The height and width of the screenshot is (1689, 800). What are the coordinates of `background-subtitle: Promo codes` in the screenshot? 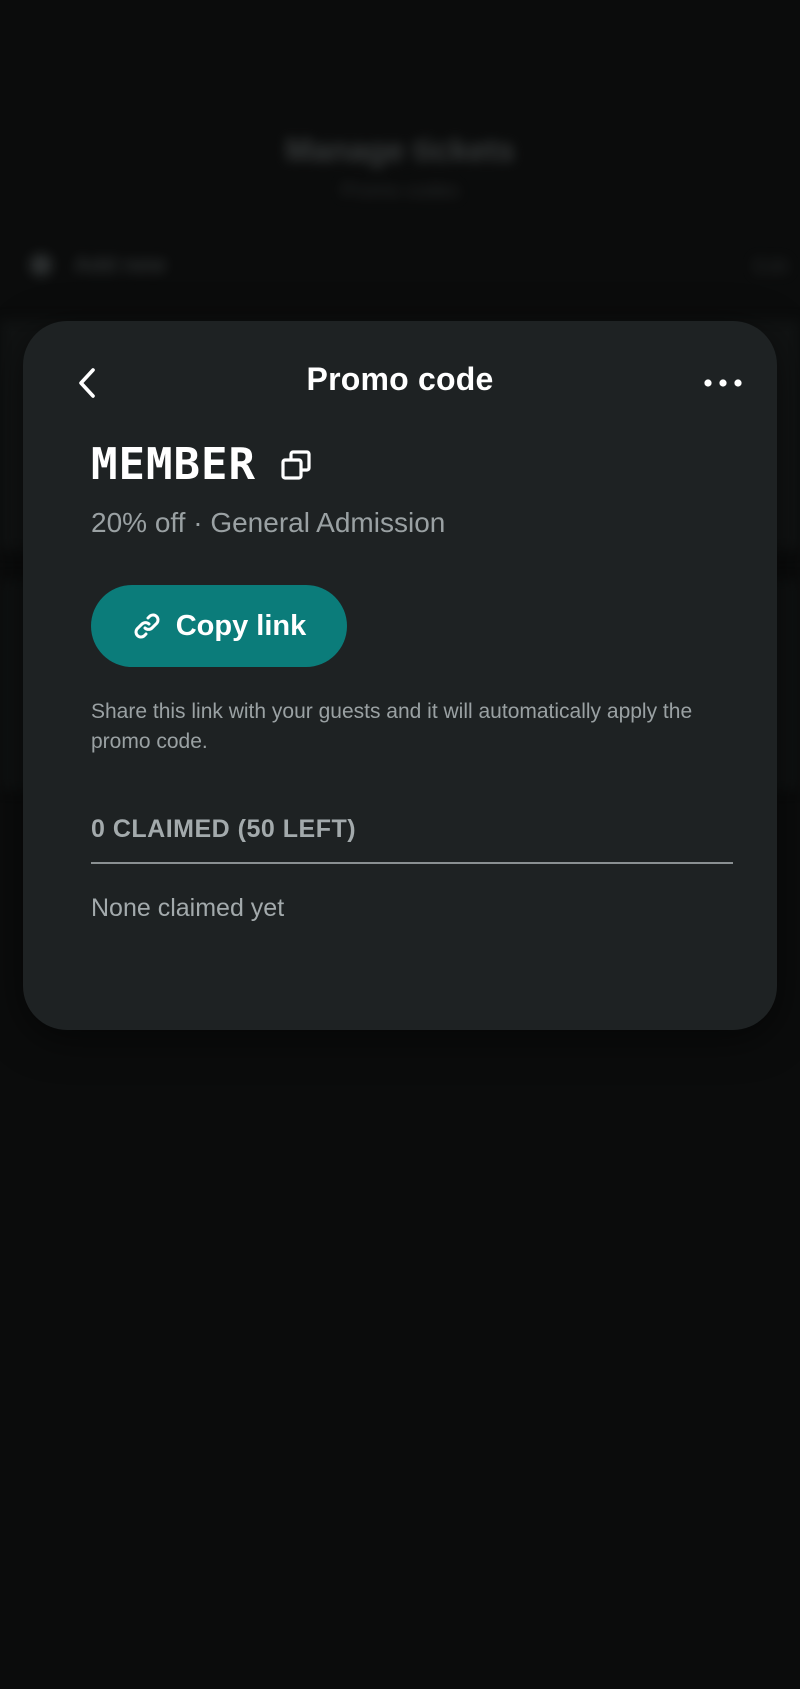 It's located at (400, 191).